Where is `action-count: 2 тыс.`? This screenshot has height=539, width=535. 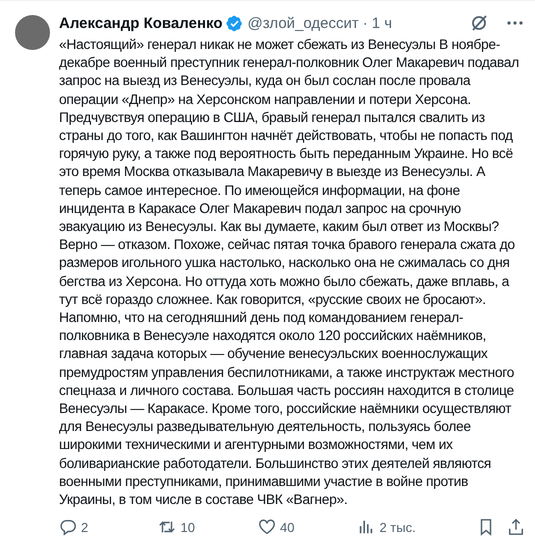 action-count: 2 тыс. is located at coordinates (397, 527).